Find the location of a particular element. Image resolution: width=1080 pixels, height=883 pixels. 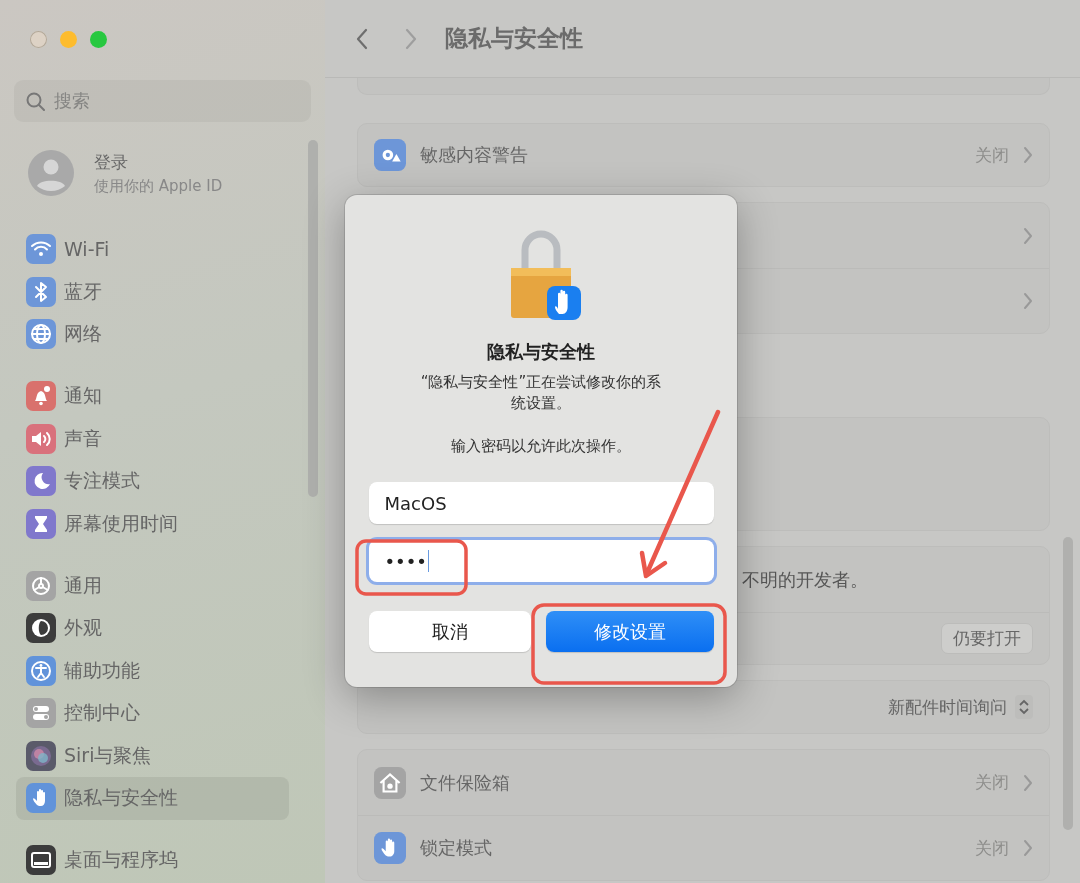

search-icon is located at coordinates (35, 101).